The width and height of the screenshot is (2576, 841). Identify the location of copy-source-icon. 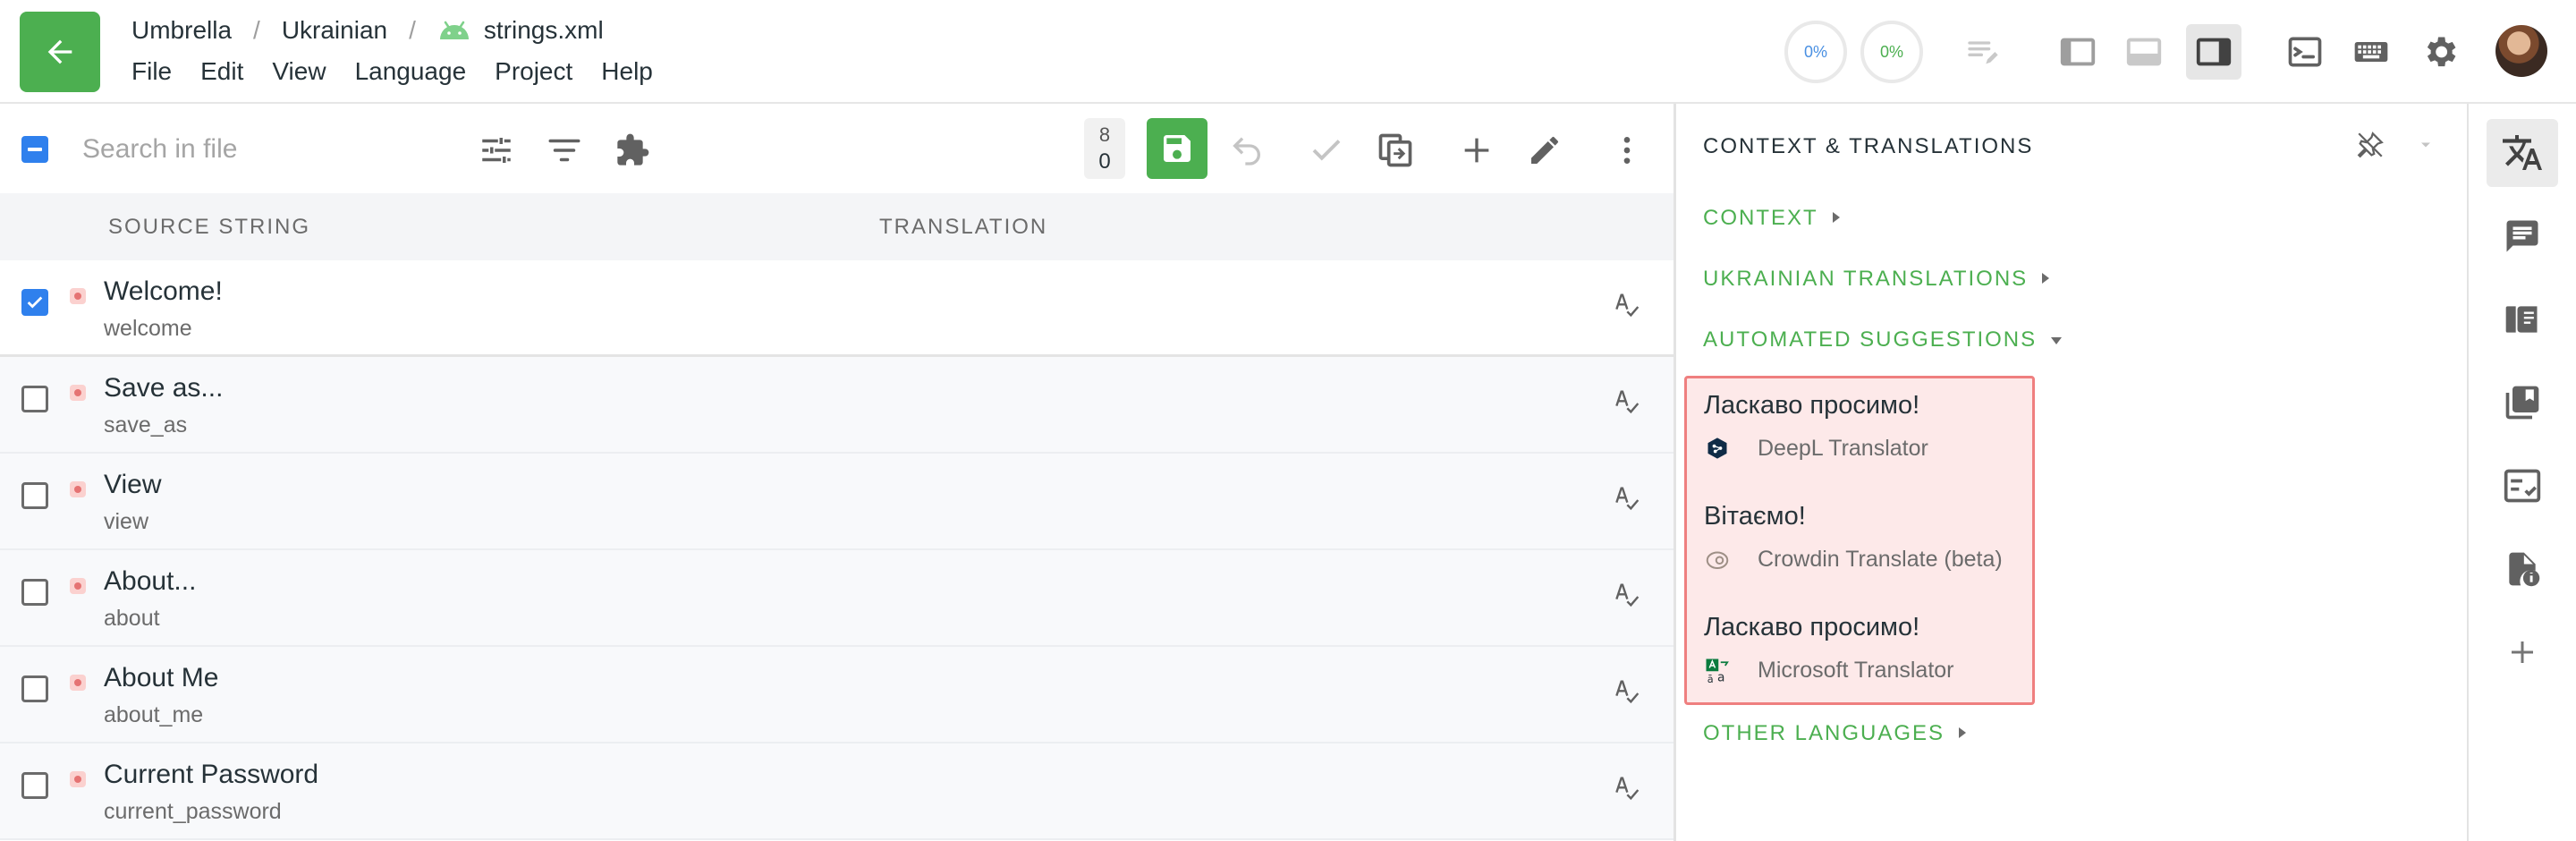
(1395, 150).